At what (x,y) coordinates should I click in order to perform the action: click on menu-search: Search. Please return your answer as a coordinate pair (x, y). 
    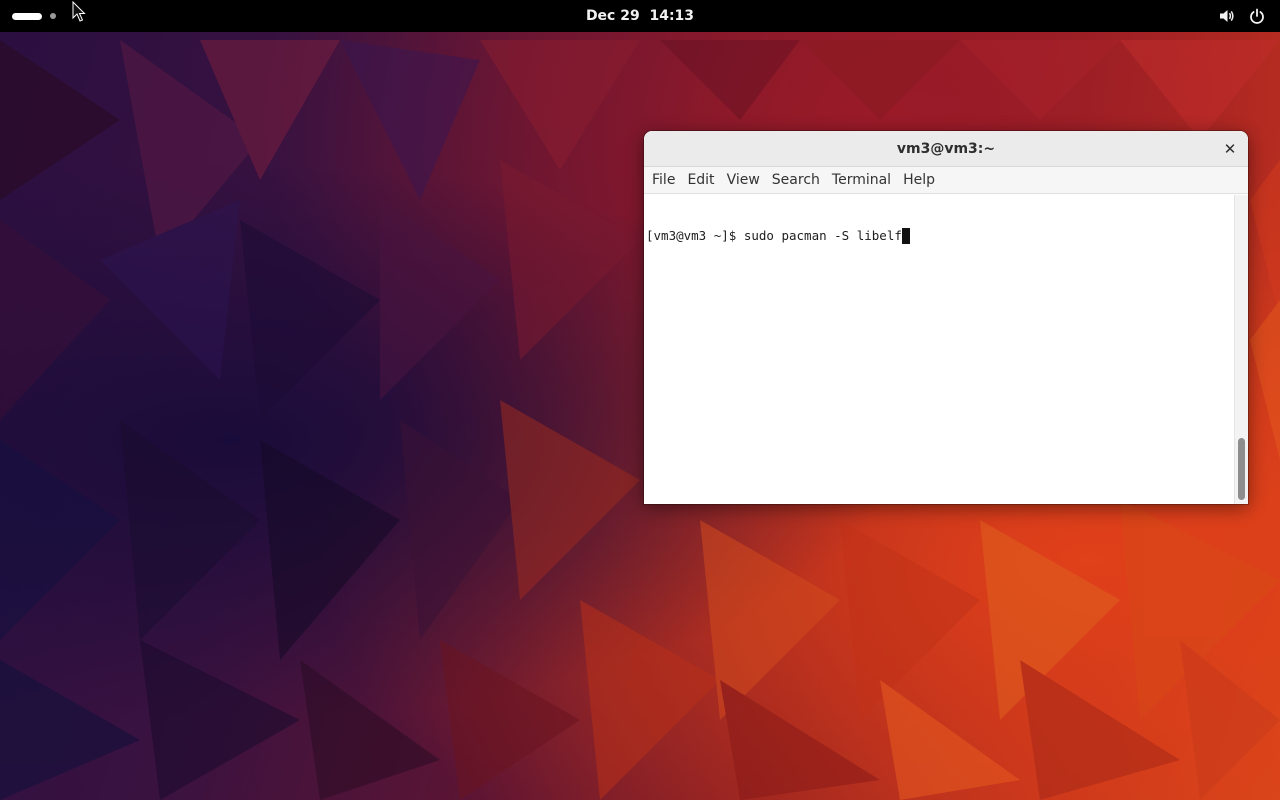
    Looking at the image, I should click on (796, 180).